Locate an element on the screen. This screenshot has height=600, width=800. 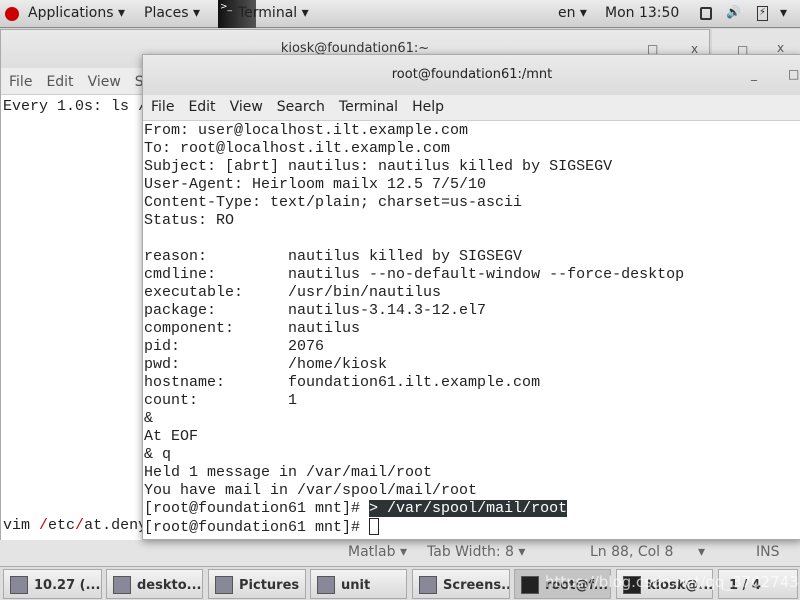
selected-text: > /var/spool/mail/root is located at coordinates (468, 508).